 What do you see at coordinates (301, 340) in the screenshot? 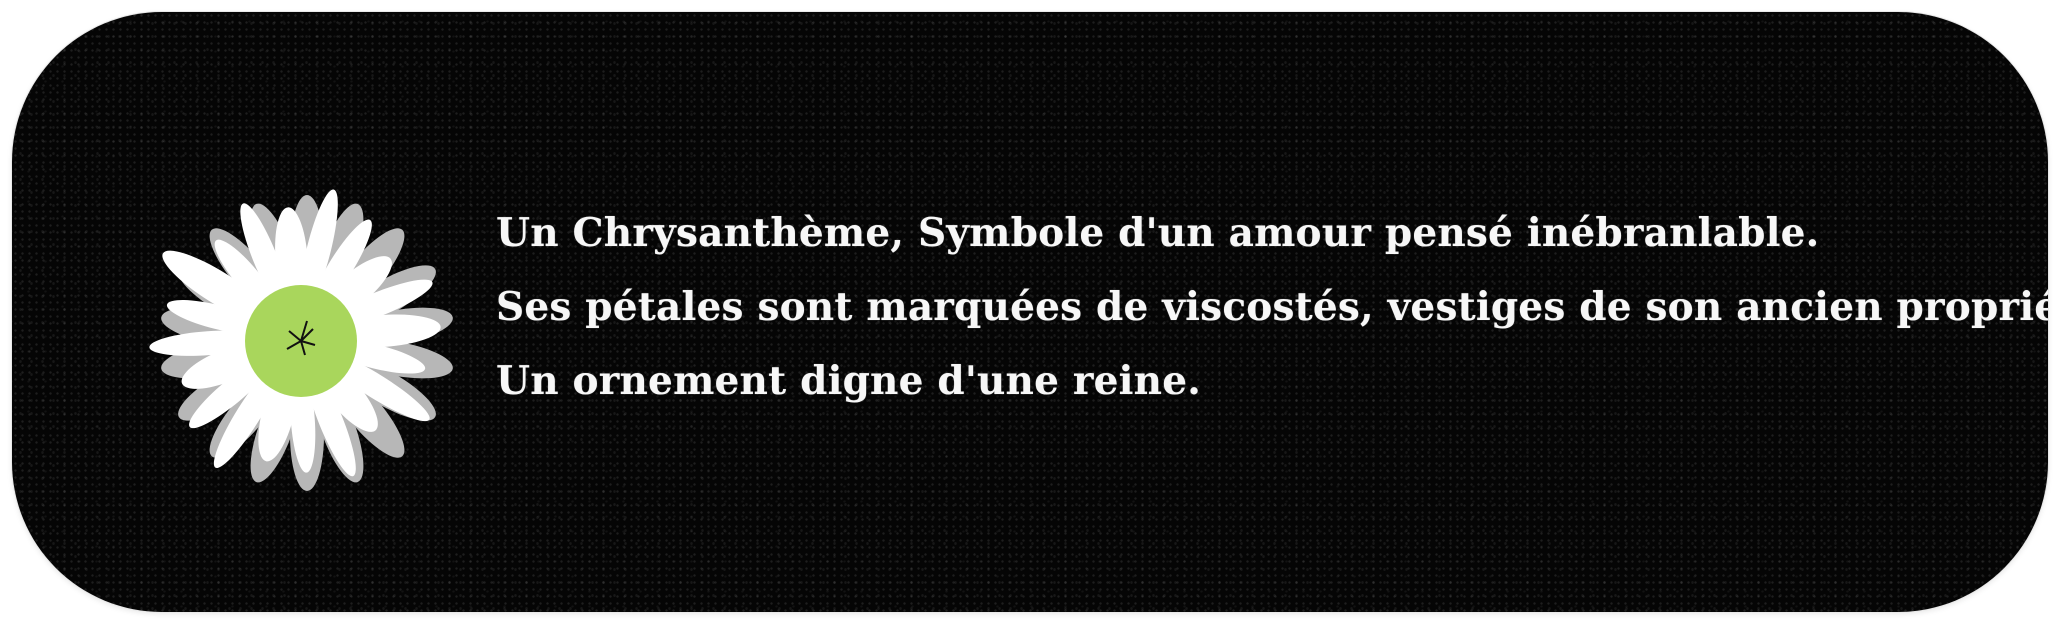
I see `chrysanthemum-icon` at bounding box center [301, 340].